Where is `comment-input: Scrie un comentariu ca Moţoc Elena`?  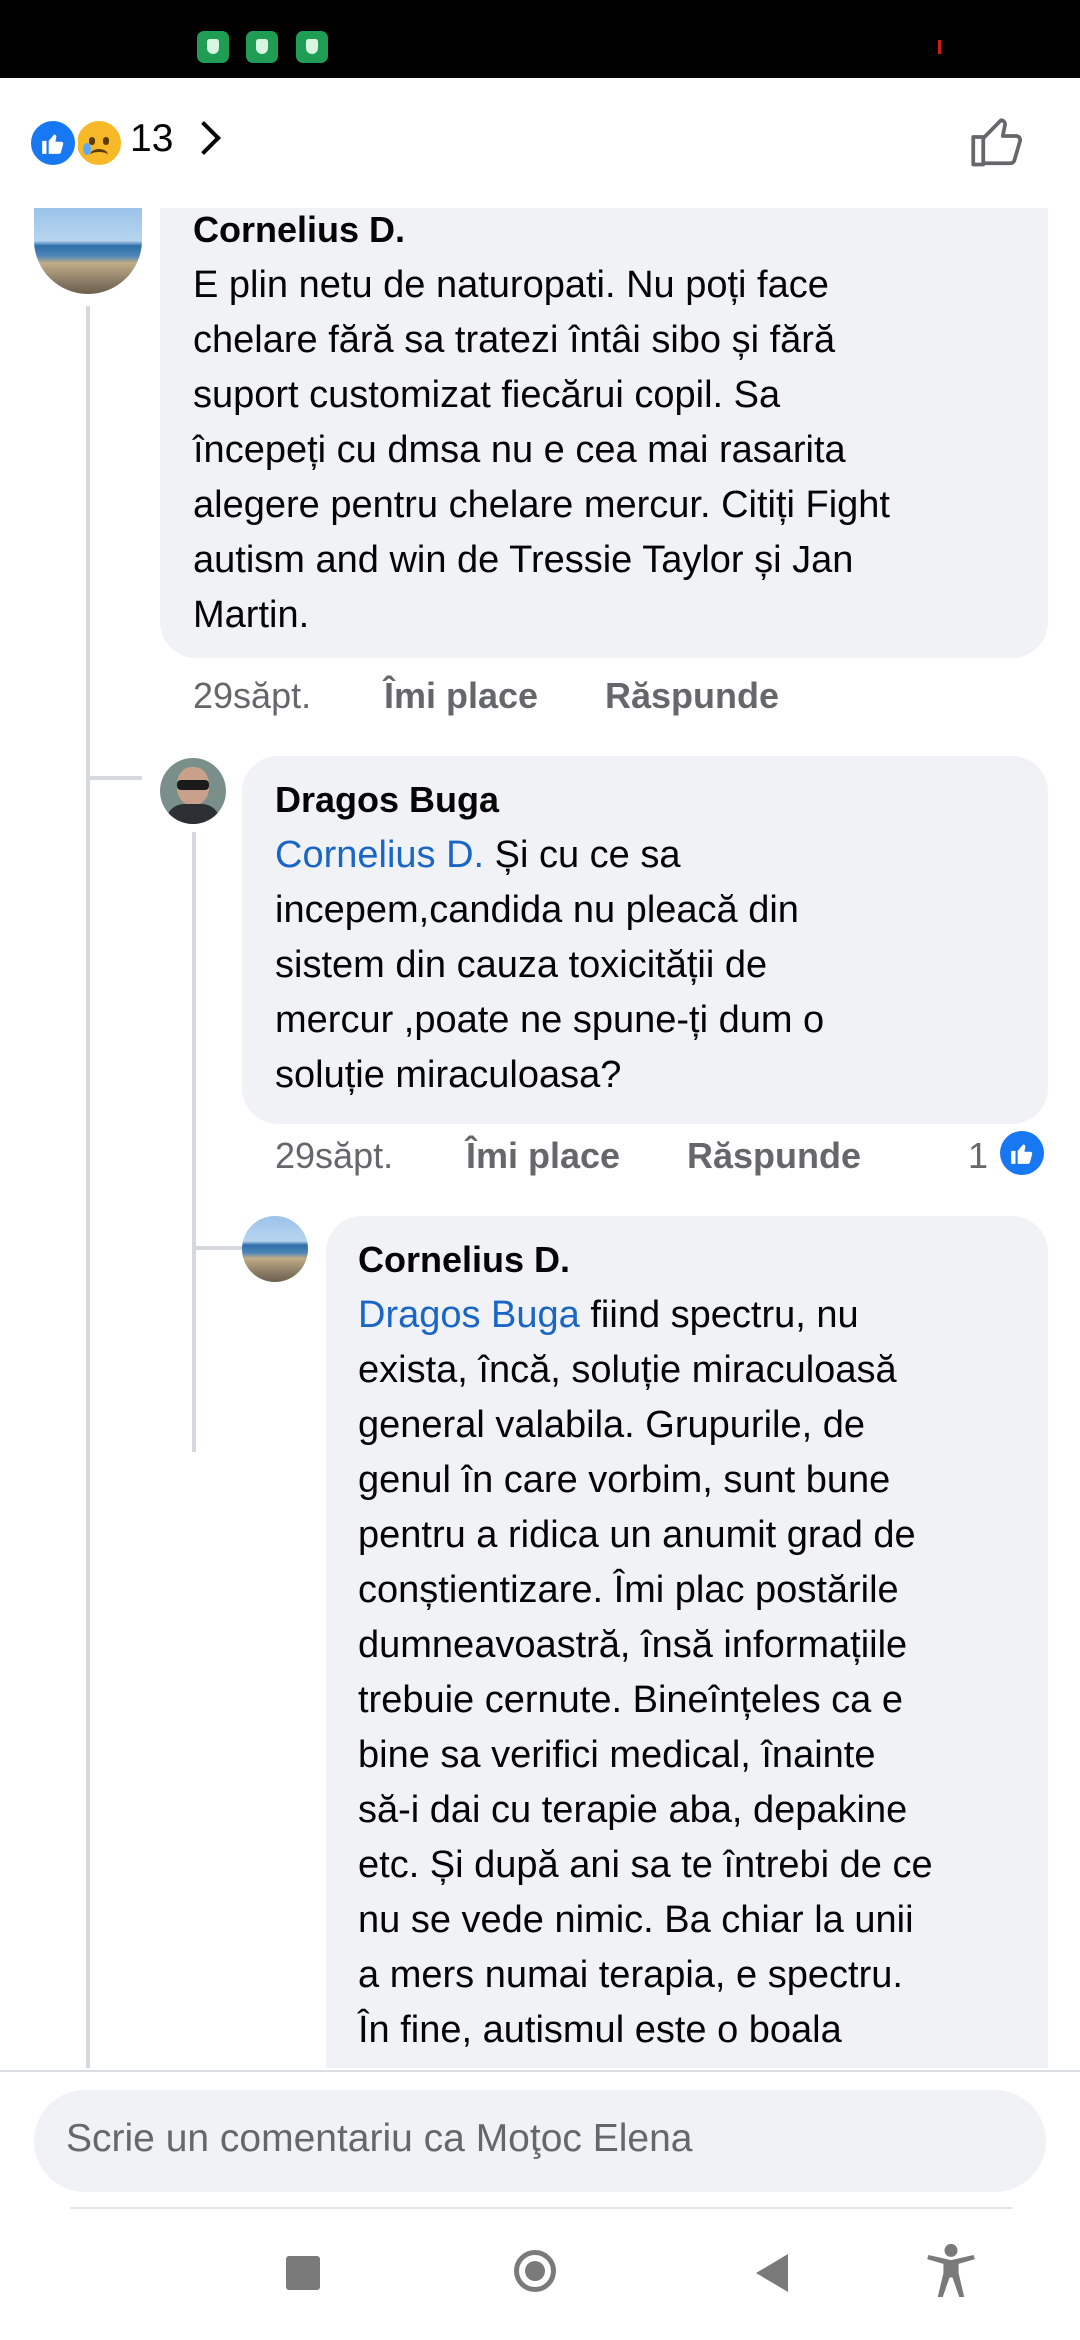
comment-input: Scrie un comentariu ca Moţoc Elena is located at coordinates (540, 2141).